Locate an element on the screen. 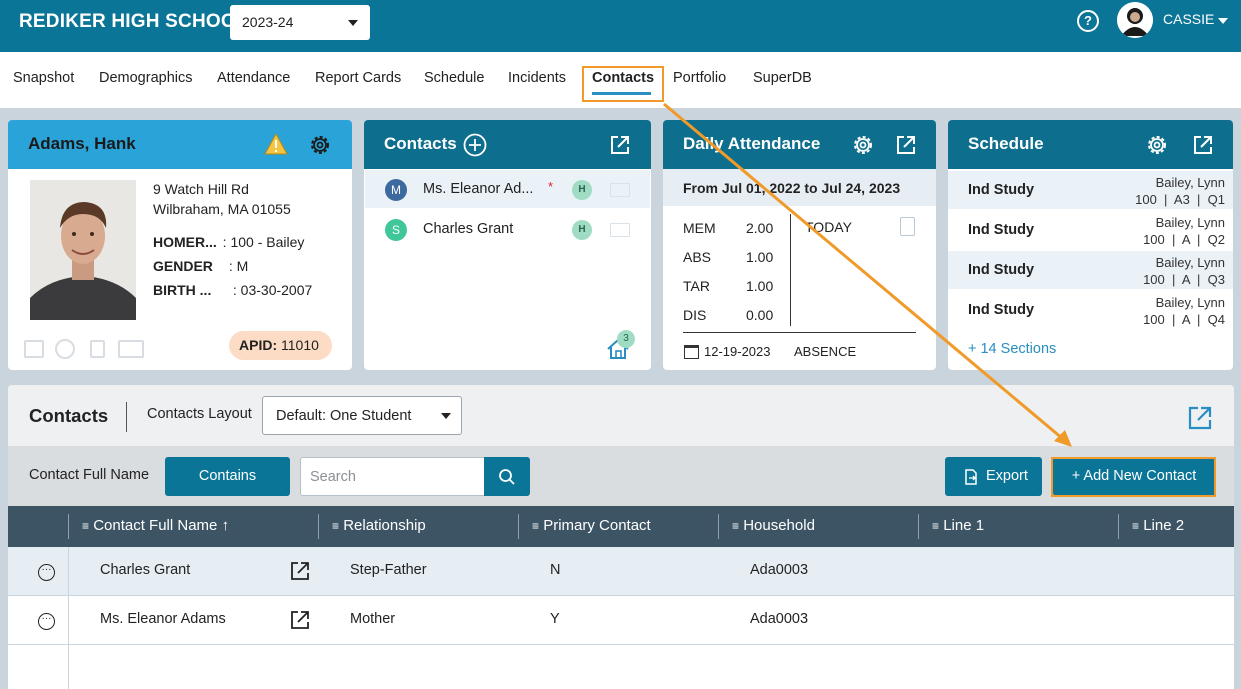 The height and width of the screenshot is (689, 1241). trash-icon is located at coordinates (97, 349).